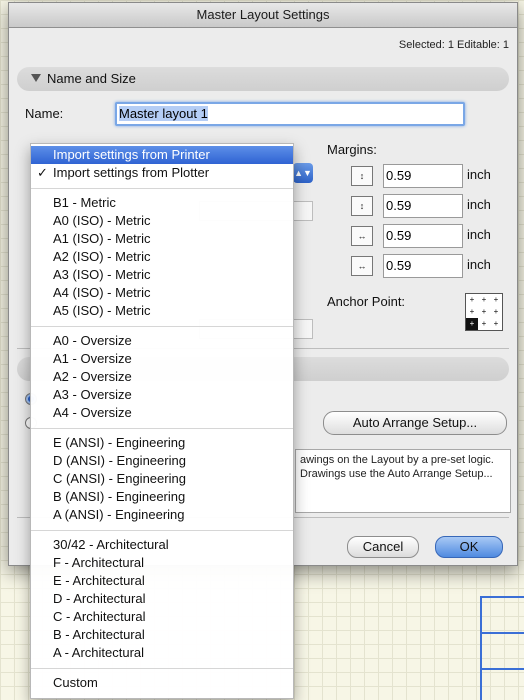  I want to click on menu-item-architectural: B - Architectural, so click(162, 635).